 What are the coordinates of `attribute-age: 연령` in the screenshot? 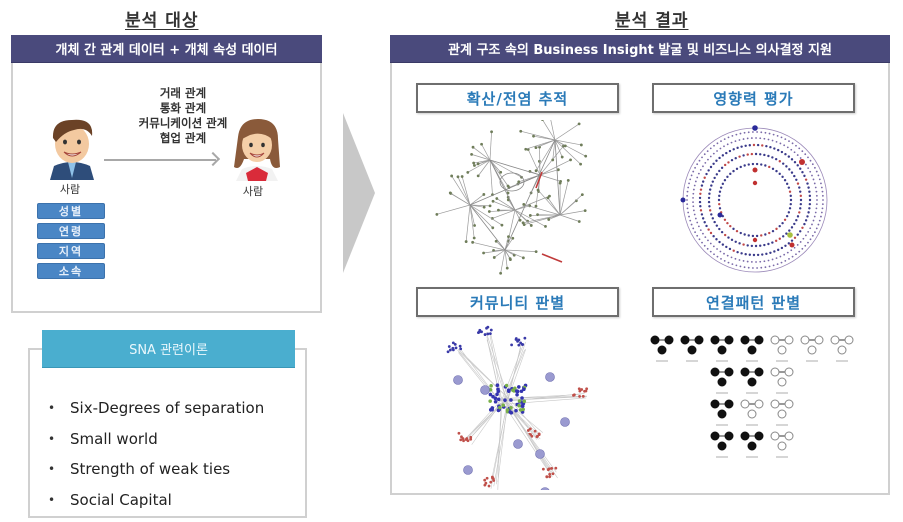 It's located at (71, 231).